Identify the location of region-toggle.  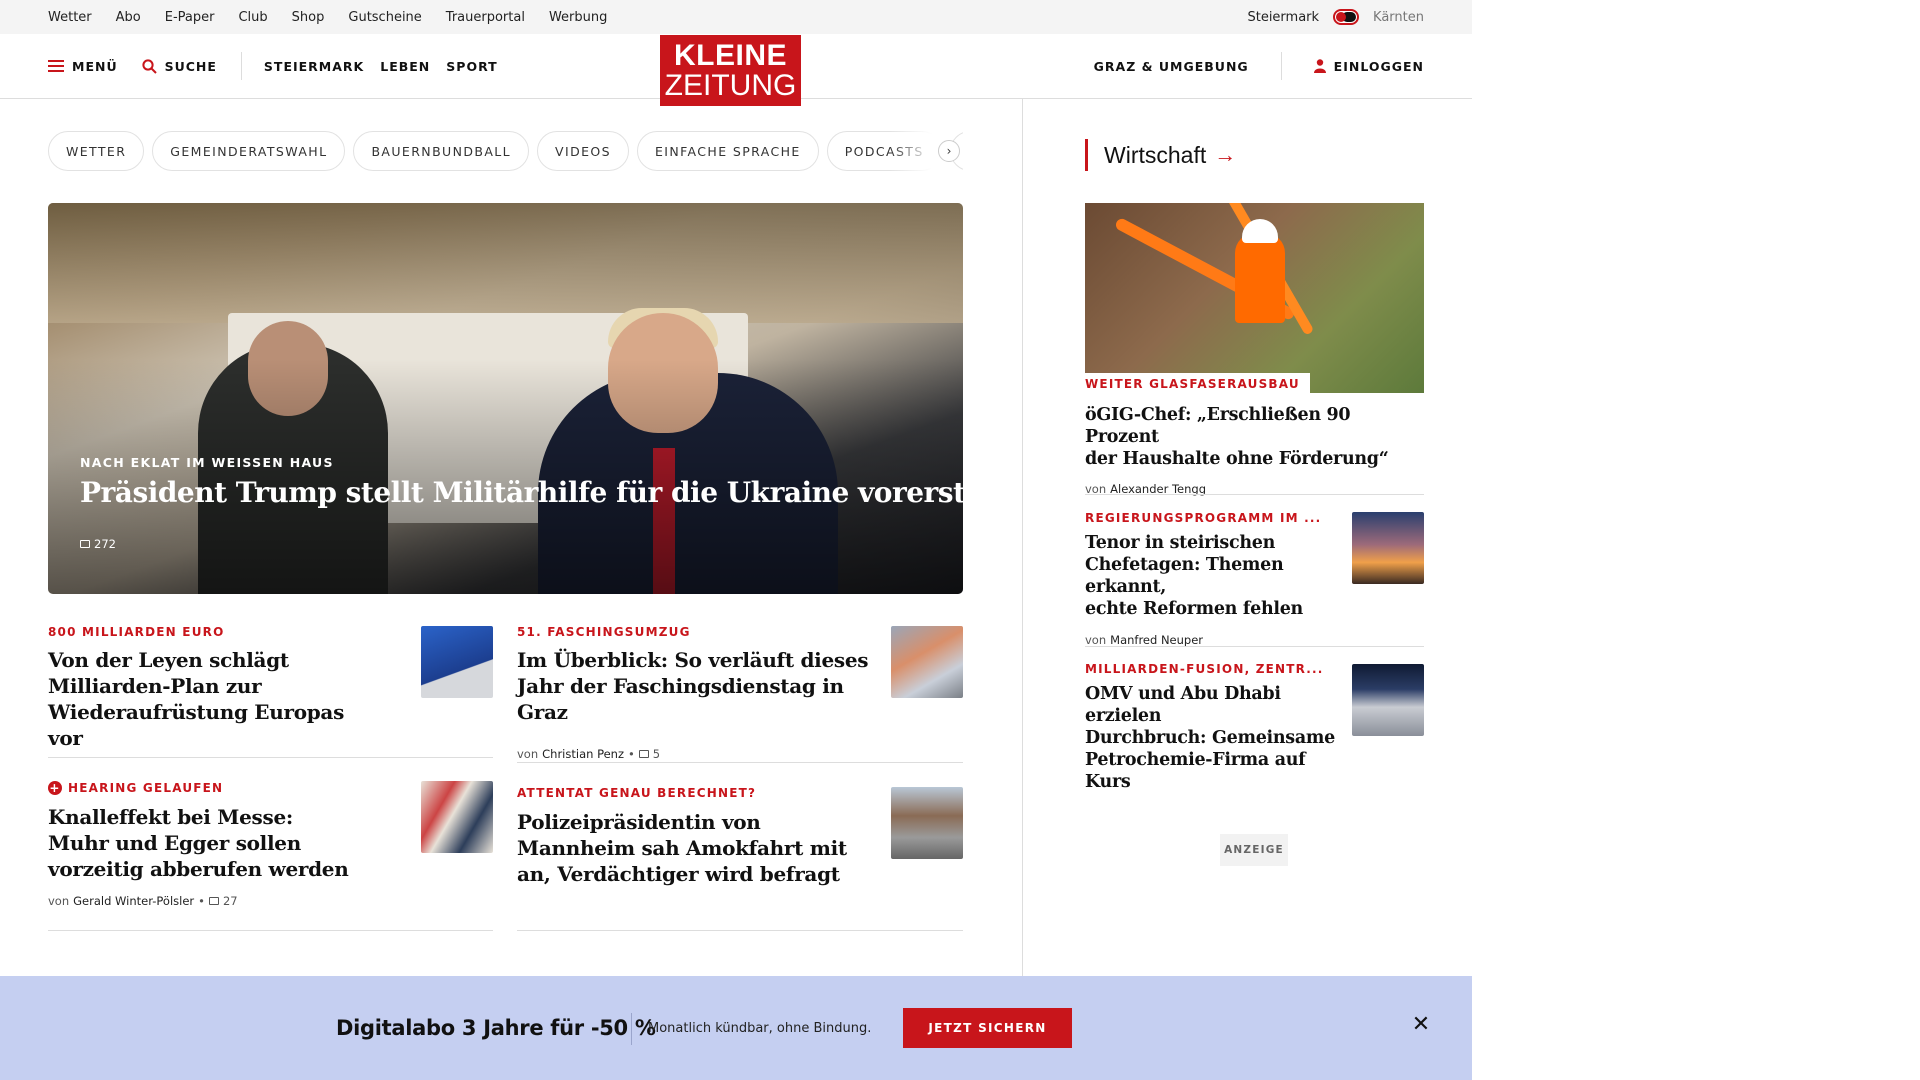
(1346, 17).